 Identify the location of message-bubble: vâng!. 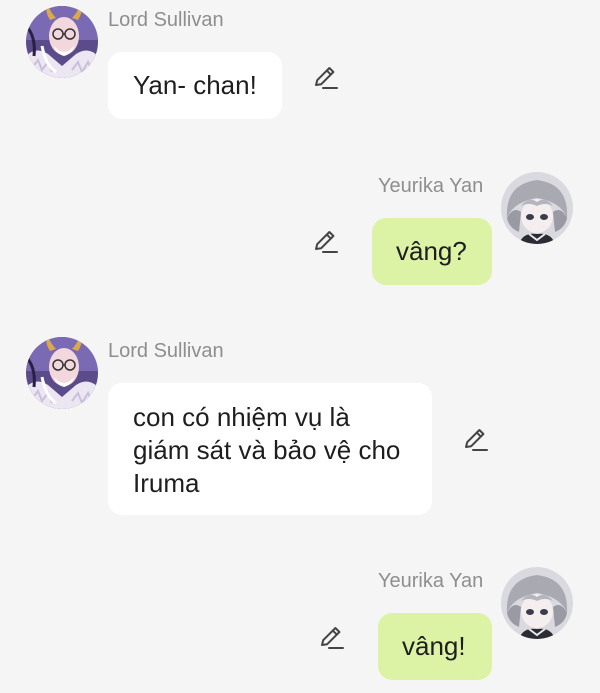
(435, 646).